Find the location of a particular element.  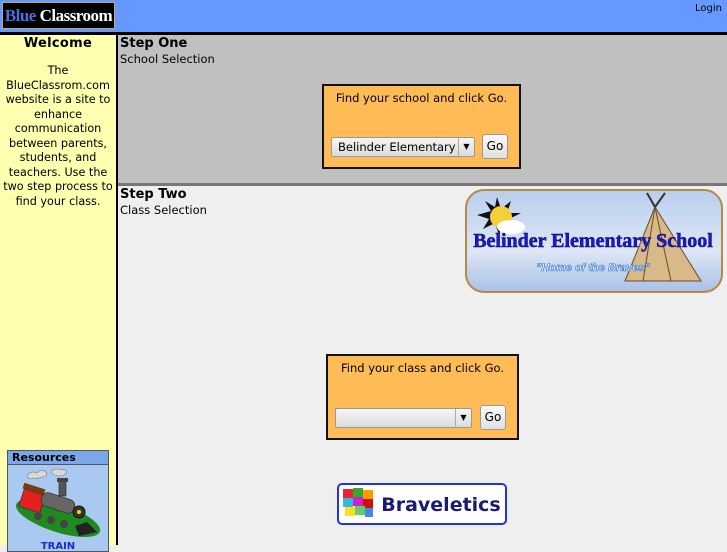

school-select-value: Belinder Elementary is located at coordinates (397, 147).